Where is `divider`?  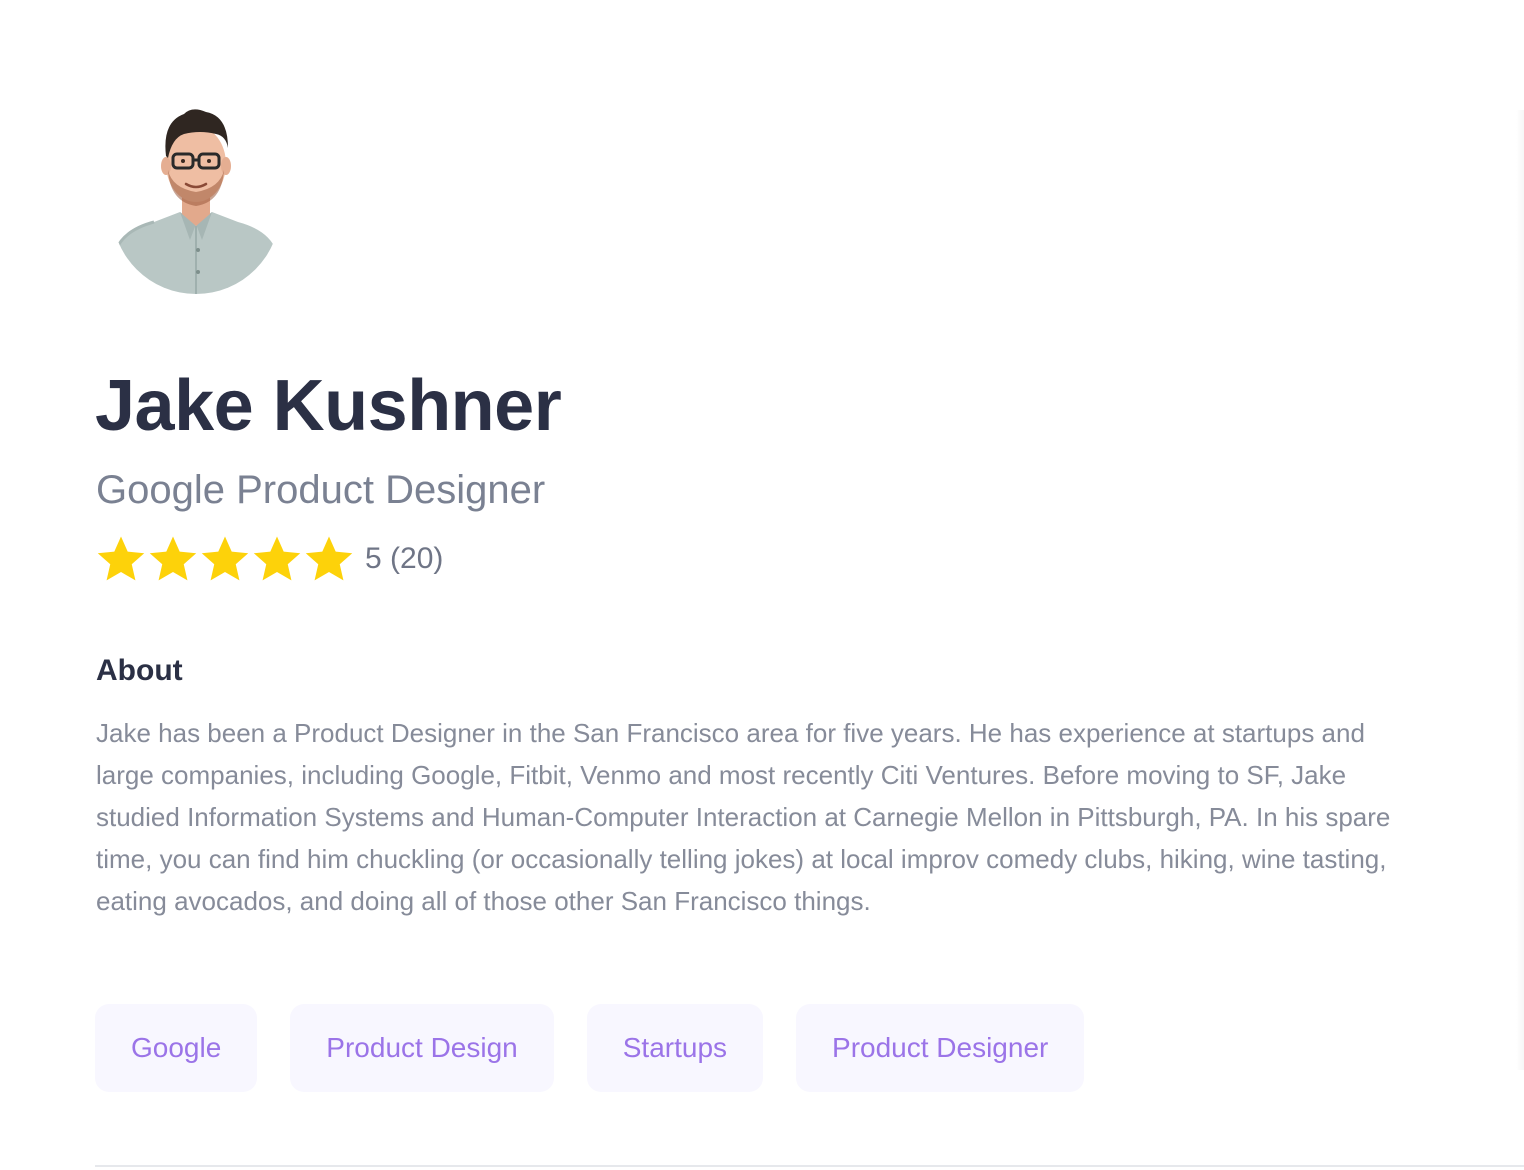 divider is located at coordinates (809, 1166).